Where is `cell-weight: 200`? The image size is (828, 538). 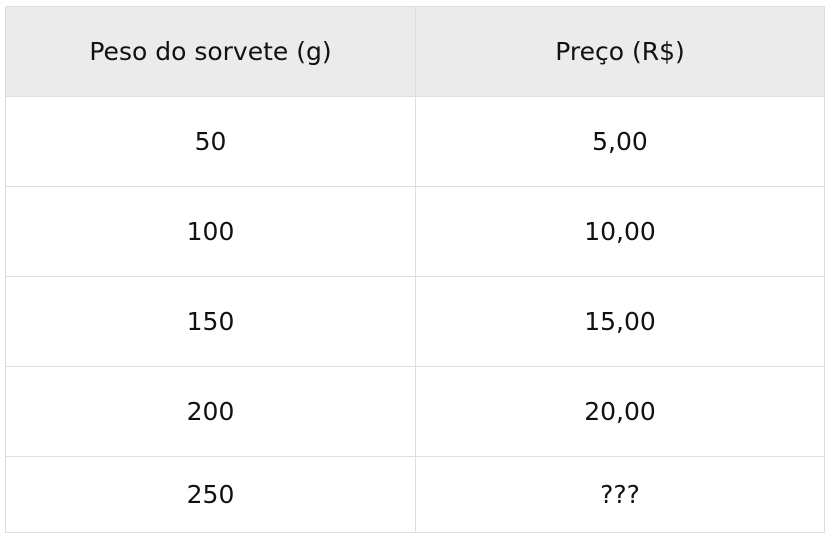 cell-weight: 200 is located at coordinates (210, 411).